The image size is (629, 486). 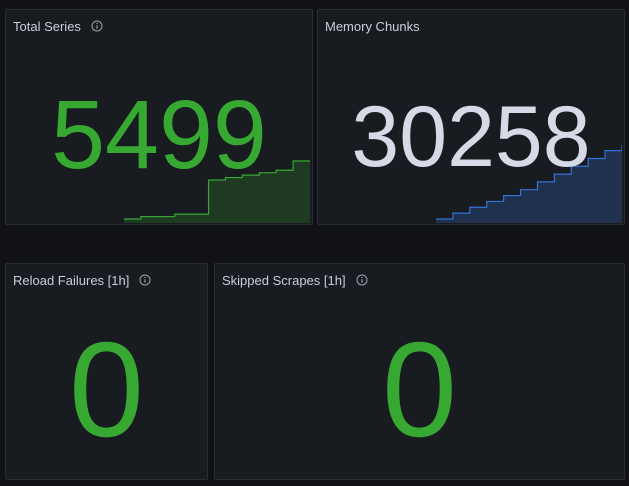 I want to click on stat-value-memory-chunks: 30258, so click(x=471, y=137).